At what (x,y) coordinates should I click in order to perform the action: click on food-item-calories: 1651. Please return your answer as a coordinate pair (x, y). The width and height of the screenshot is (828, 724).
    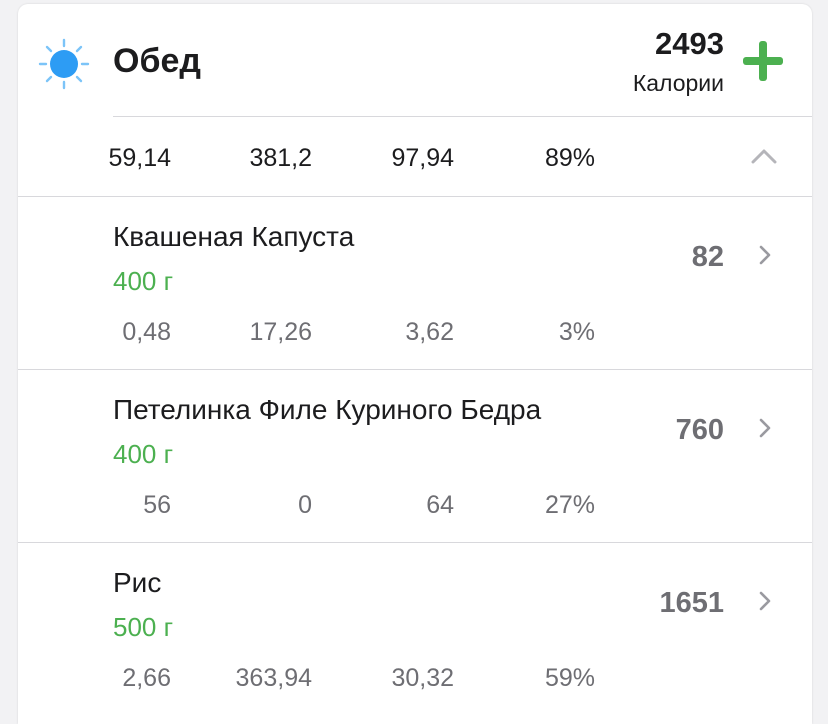
    Looking at the image, I should click on (691, 603).